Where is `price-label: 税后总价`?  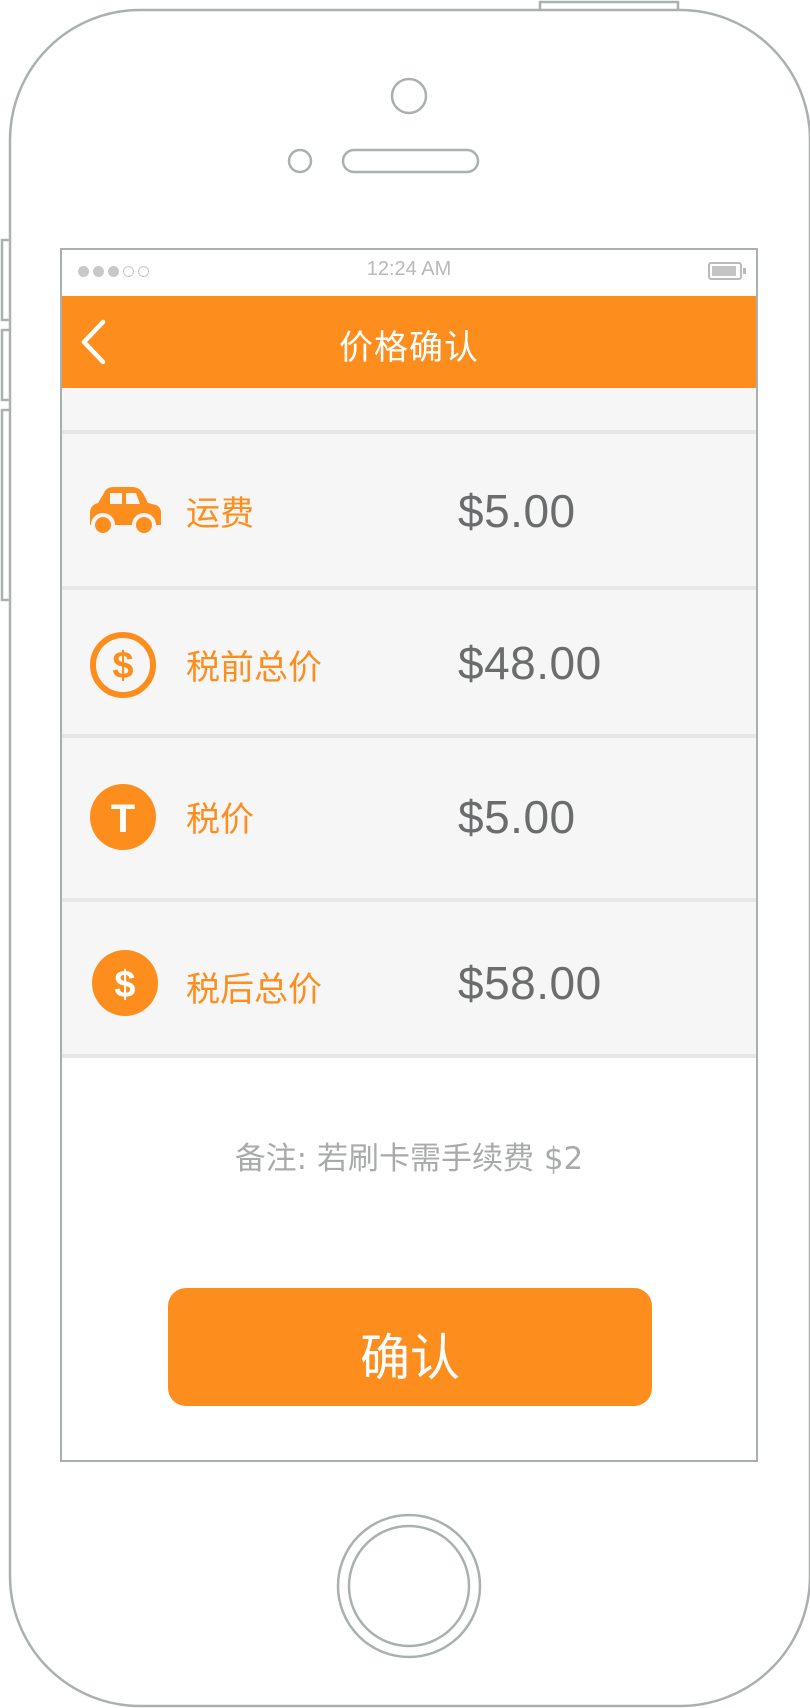
price-label: 税后总价 is located at coordinates (254, 990).